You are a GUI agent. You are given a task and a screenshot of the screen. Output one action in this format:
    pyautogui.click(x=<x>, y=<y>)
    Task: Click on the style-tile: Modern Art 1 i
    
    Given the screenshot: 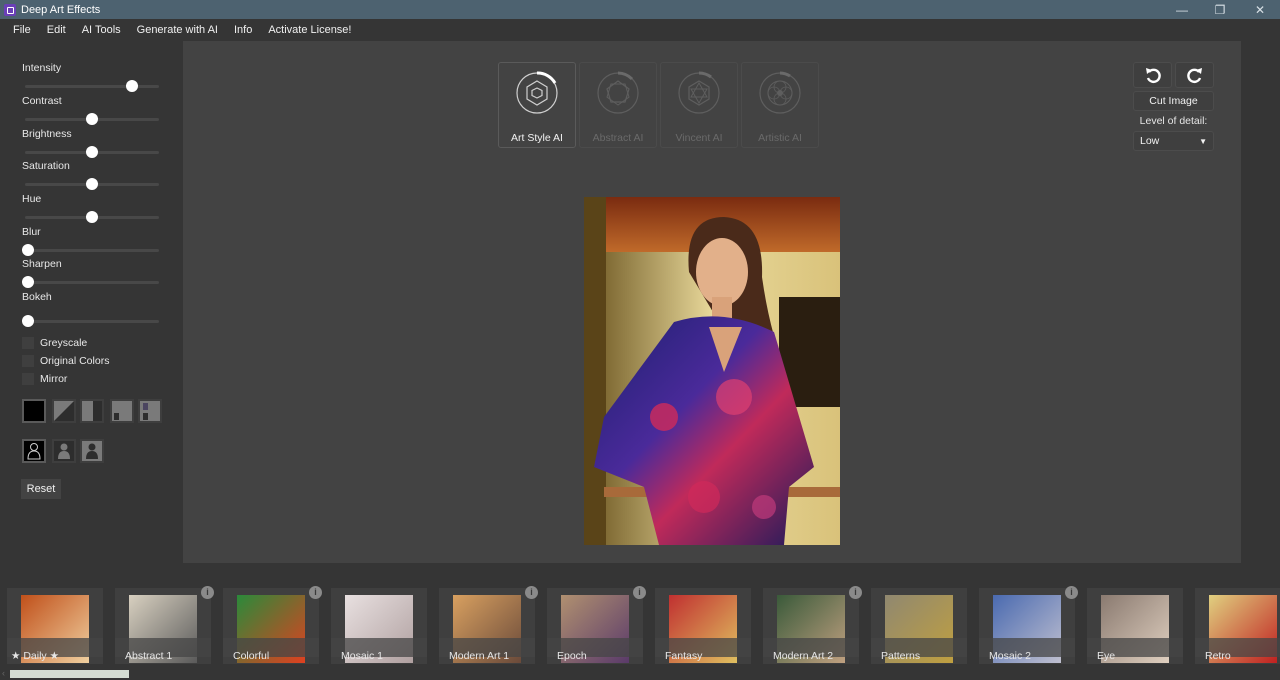 What is the action you would take?
    pyautogui.click(x=488, y=625)
    